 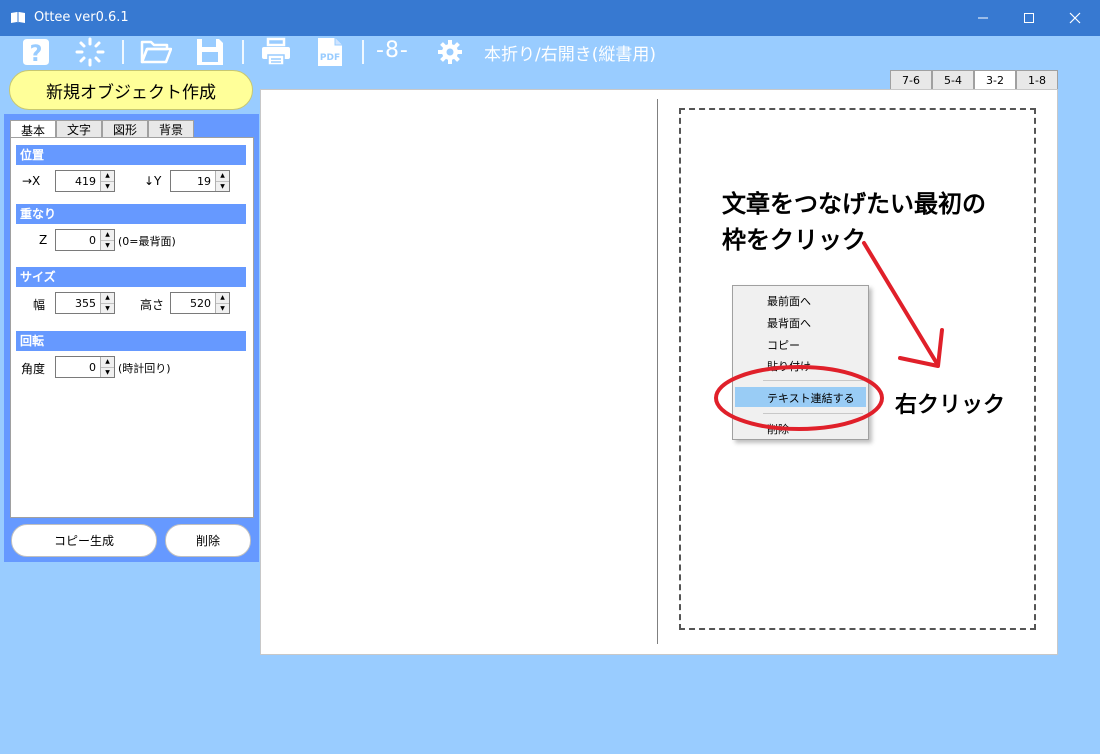 What do you see at coordinates (31, 181) in the screenshot?
I see `x-label: →X` at bounding box center [31, 181].